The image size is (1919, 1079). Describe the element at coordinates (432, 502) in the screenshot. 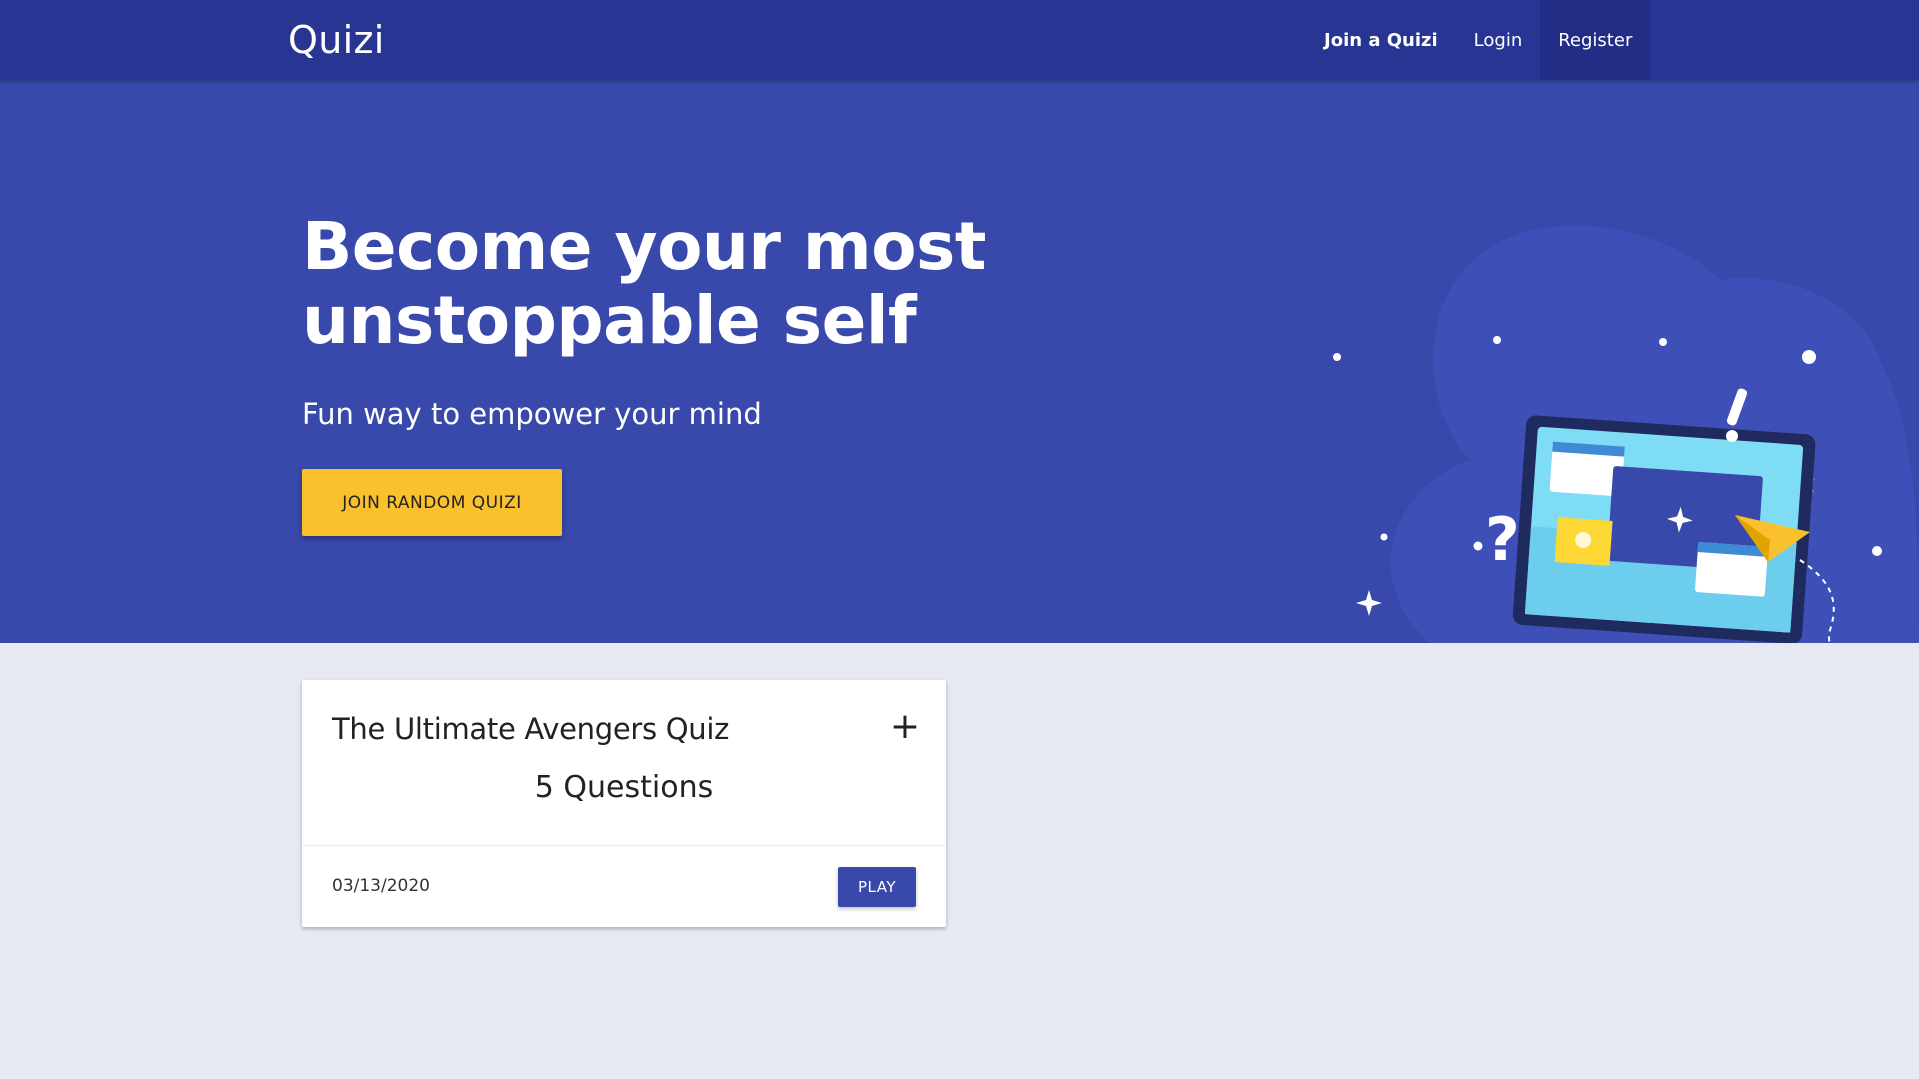

I see `join-random-quizi-button: JOIN RANDOM QUIZI` at that location.